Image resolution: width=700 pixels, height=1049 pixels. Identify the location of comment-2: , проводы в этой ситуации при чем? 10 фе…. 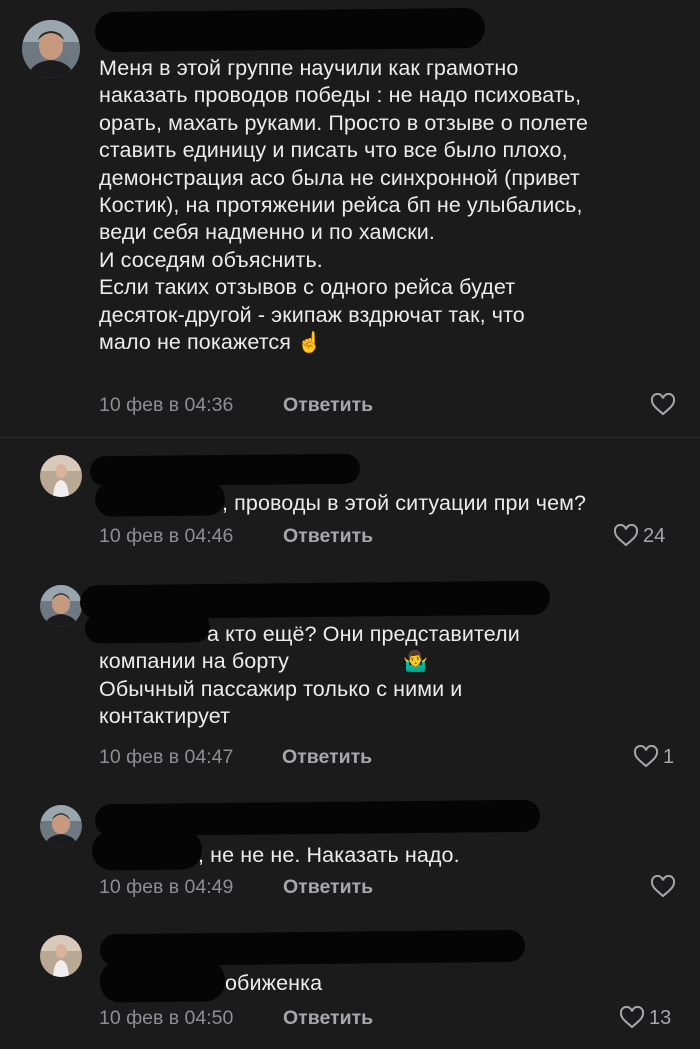
(350, 496).